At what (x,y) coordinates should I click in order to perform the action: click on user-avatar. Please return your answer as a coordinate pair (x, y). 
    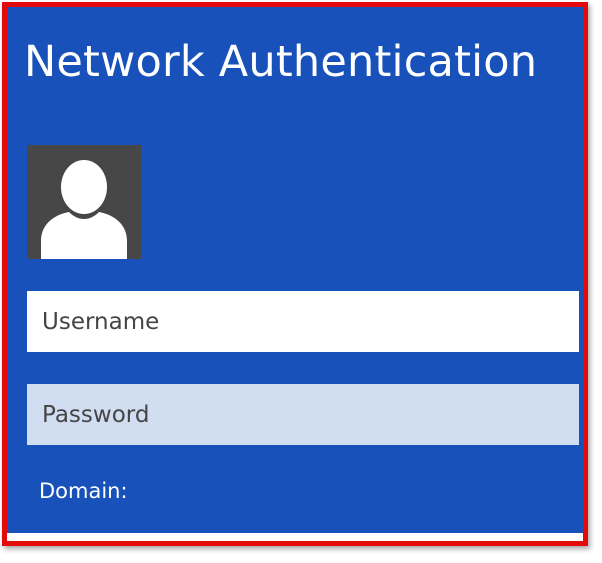
    Looking at the image, I should click on (84, 202).